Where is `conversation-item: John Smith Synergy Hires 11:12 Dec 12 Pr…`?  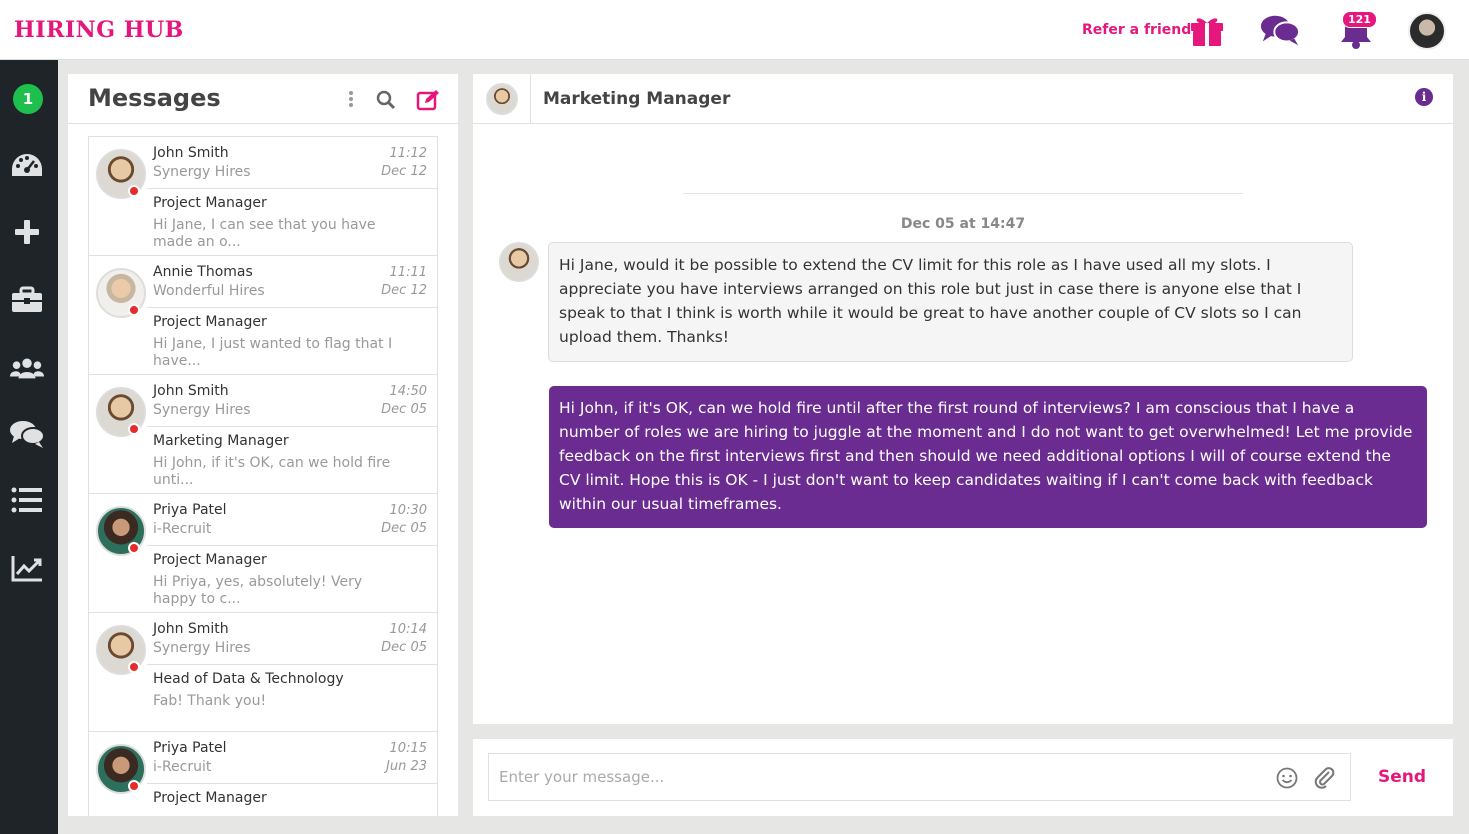
conversation-item: John Smith Synergy Hires 11:12 Dec 12 Pr… is located at coordinates (263, 196).